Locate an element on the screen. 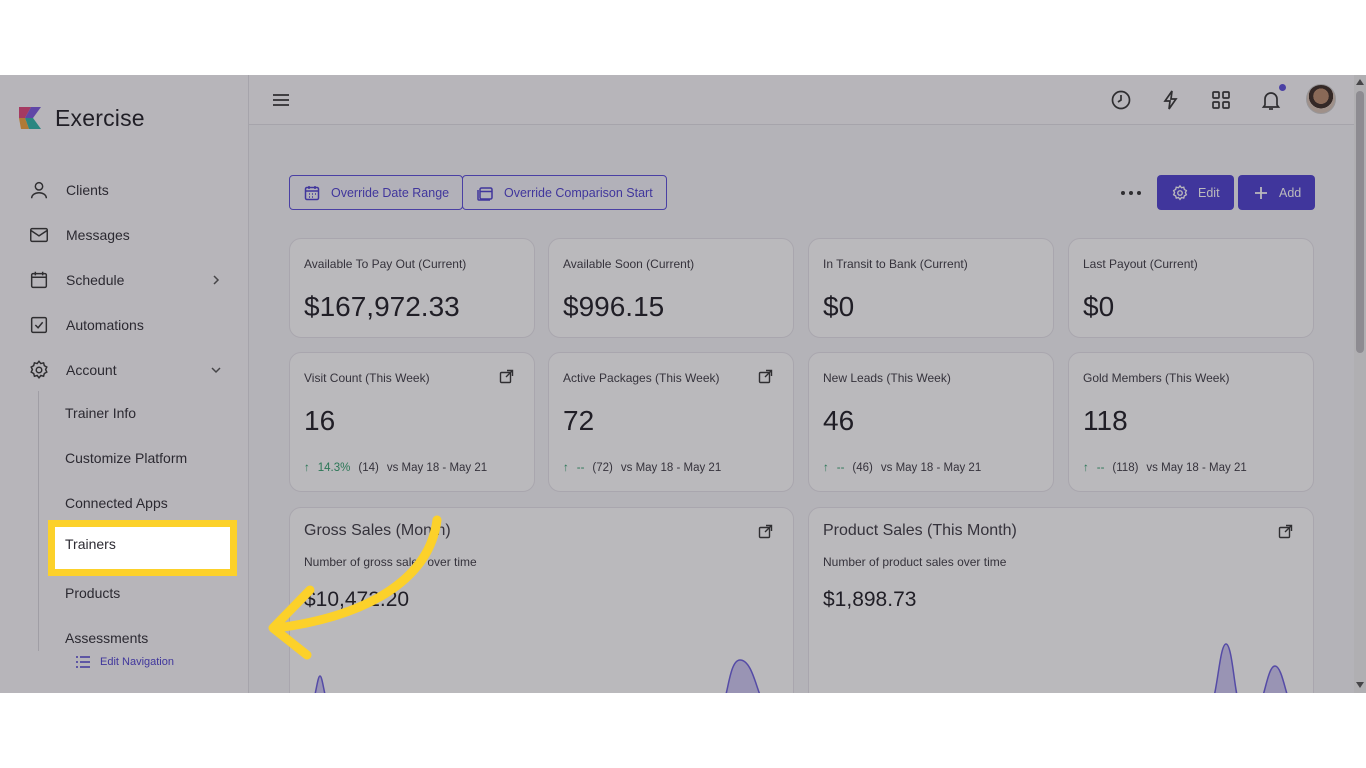 The width and height of the screenshot is (1366, 768). sidebar-item-account: Account is located at coordinates (125, 370).